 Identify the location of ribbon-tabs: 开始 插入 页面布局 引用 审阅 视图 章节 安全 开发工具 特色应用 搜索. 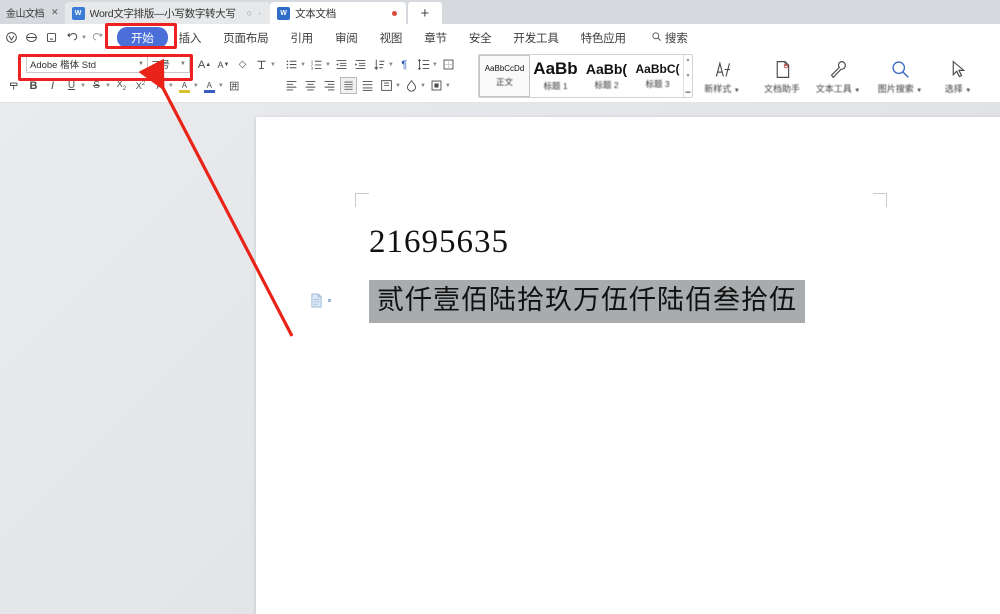
(402, 37).